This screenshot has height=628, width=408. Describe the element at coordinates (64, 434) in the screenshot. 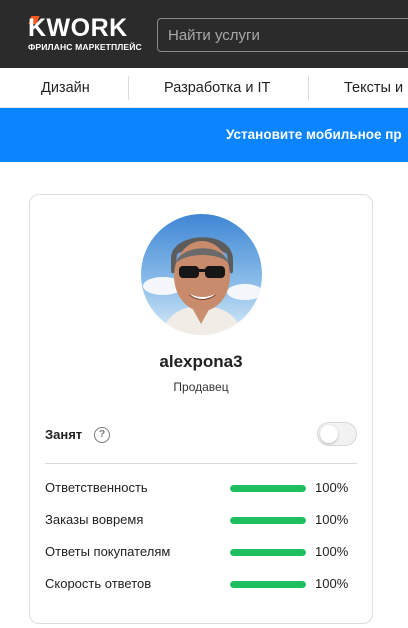

I see `busy-label: Занят` at that location.